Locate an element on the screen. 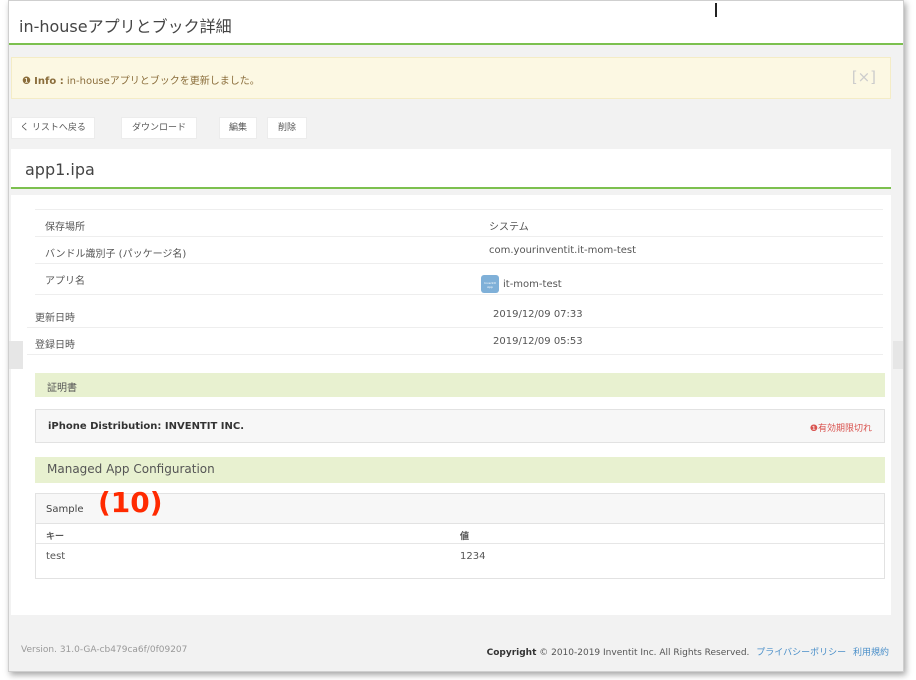  date-value: 2019/12/09 05:53 is located at coordinates (538, 341).